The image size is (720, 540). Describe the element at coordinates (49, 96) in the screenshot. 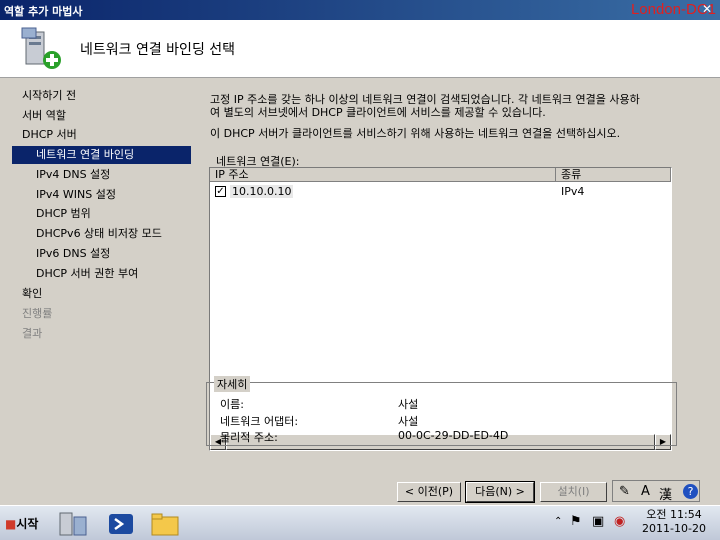

I see `nav-item-before-begin: 시작하기 전` at that location.